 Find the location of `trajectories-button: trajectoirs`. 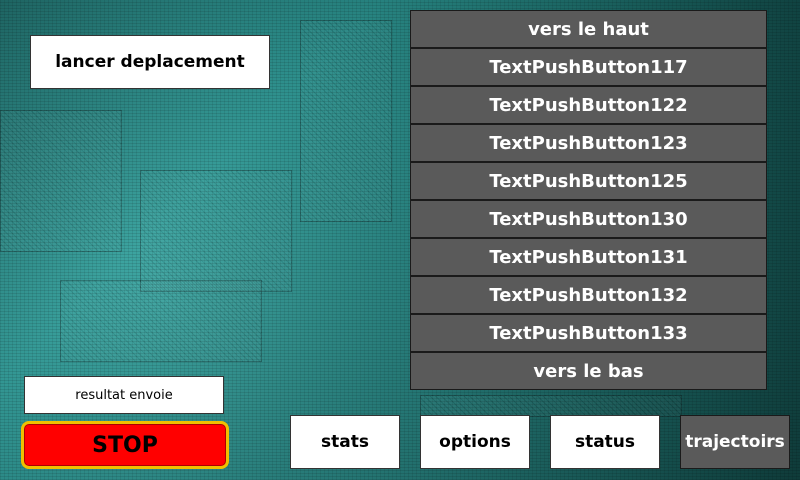

trajectories-button: trajectoirs is located at coordinates (735, 442).